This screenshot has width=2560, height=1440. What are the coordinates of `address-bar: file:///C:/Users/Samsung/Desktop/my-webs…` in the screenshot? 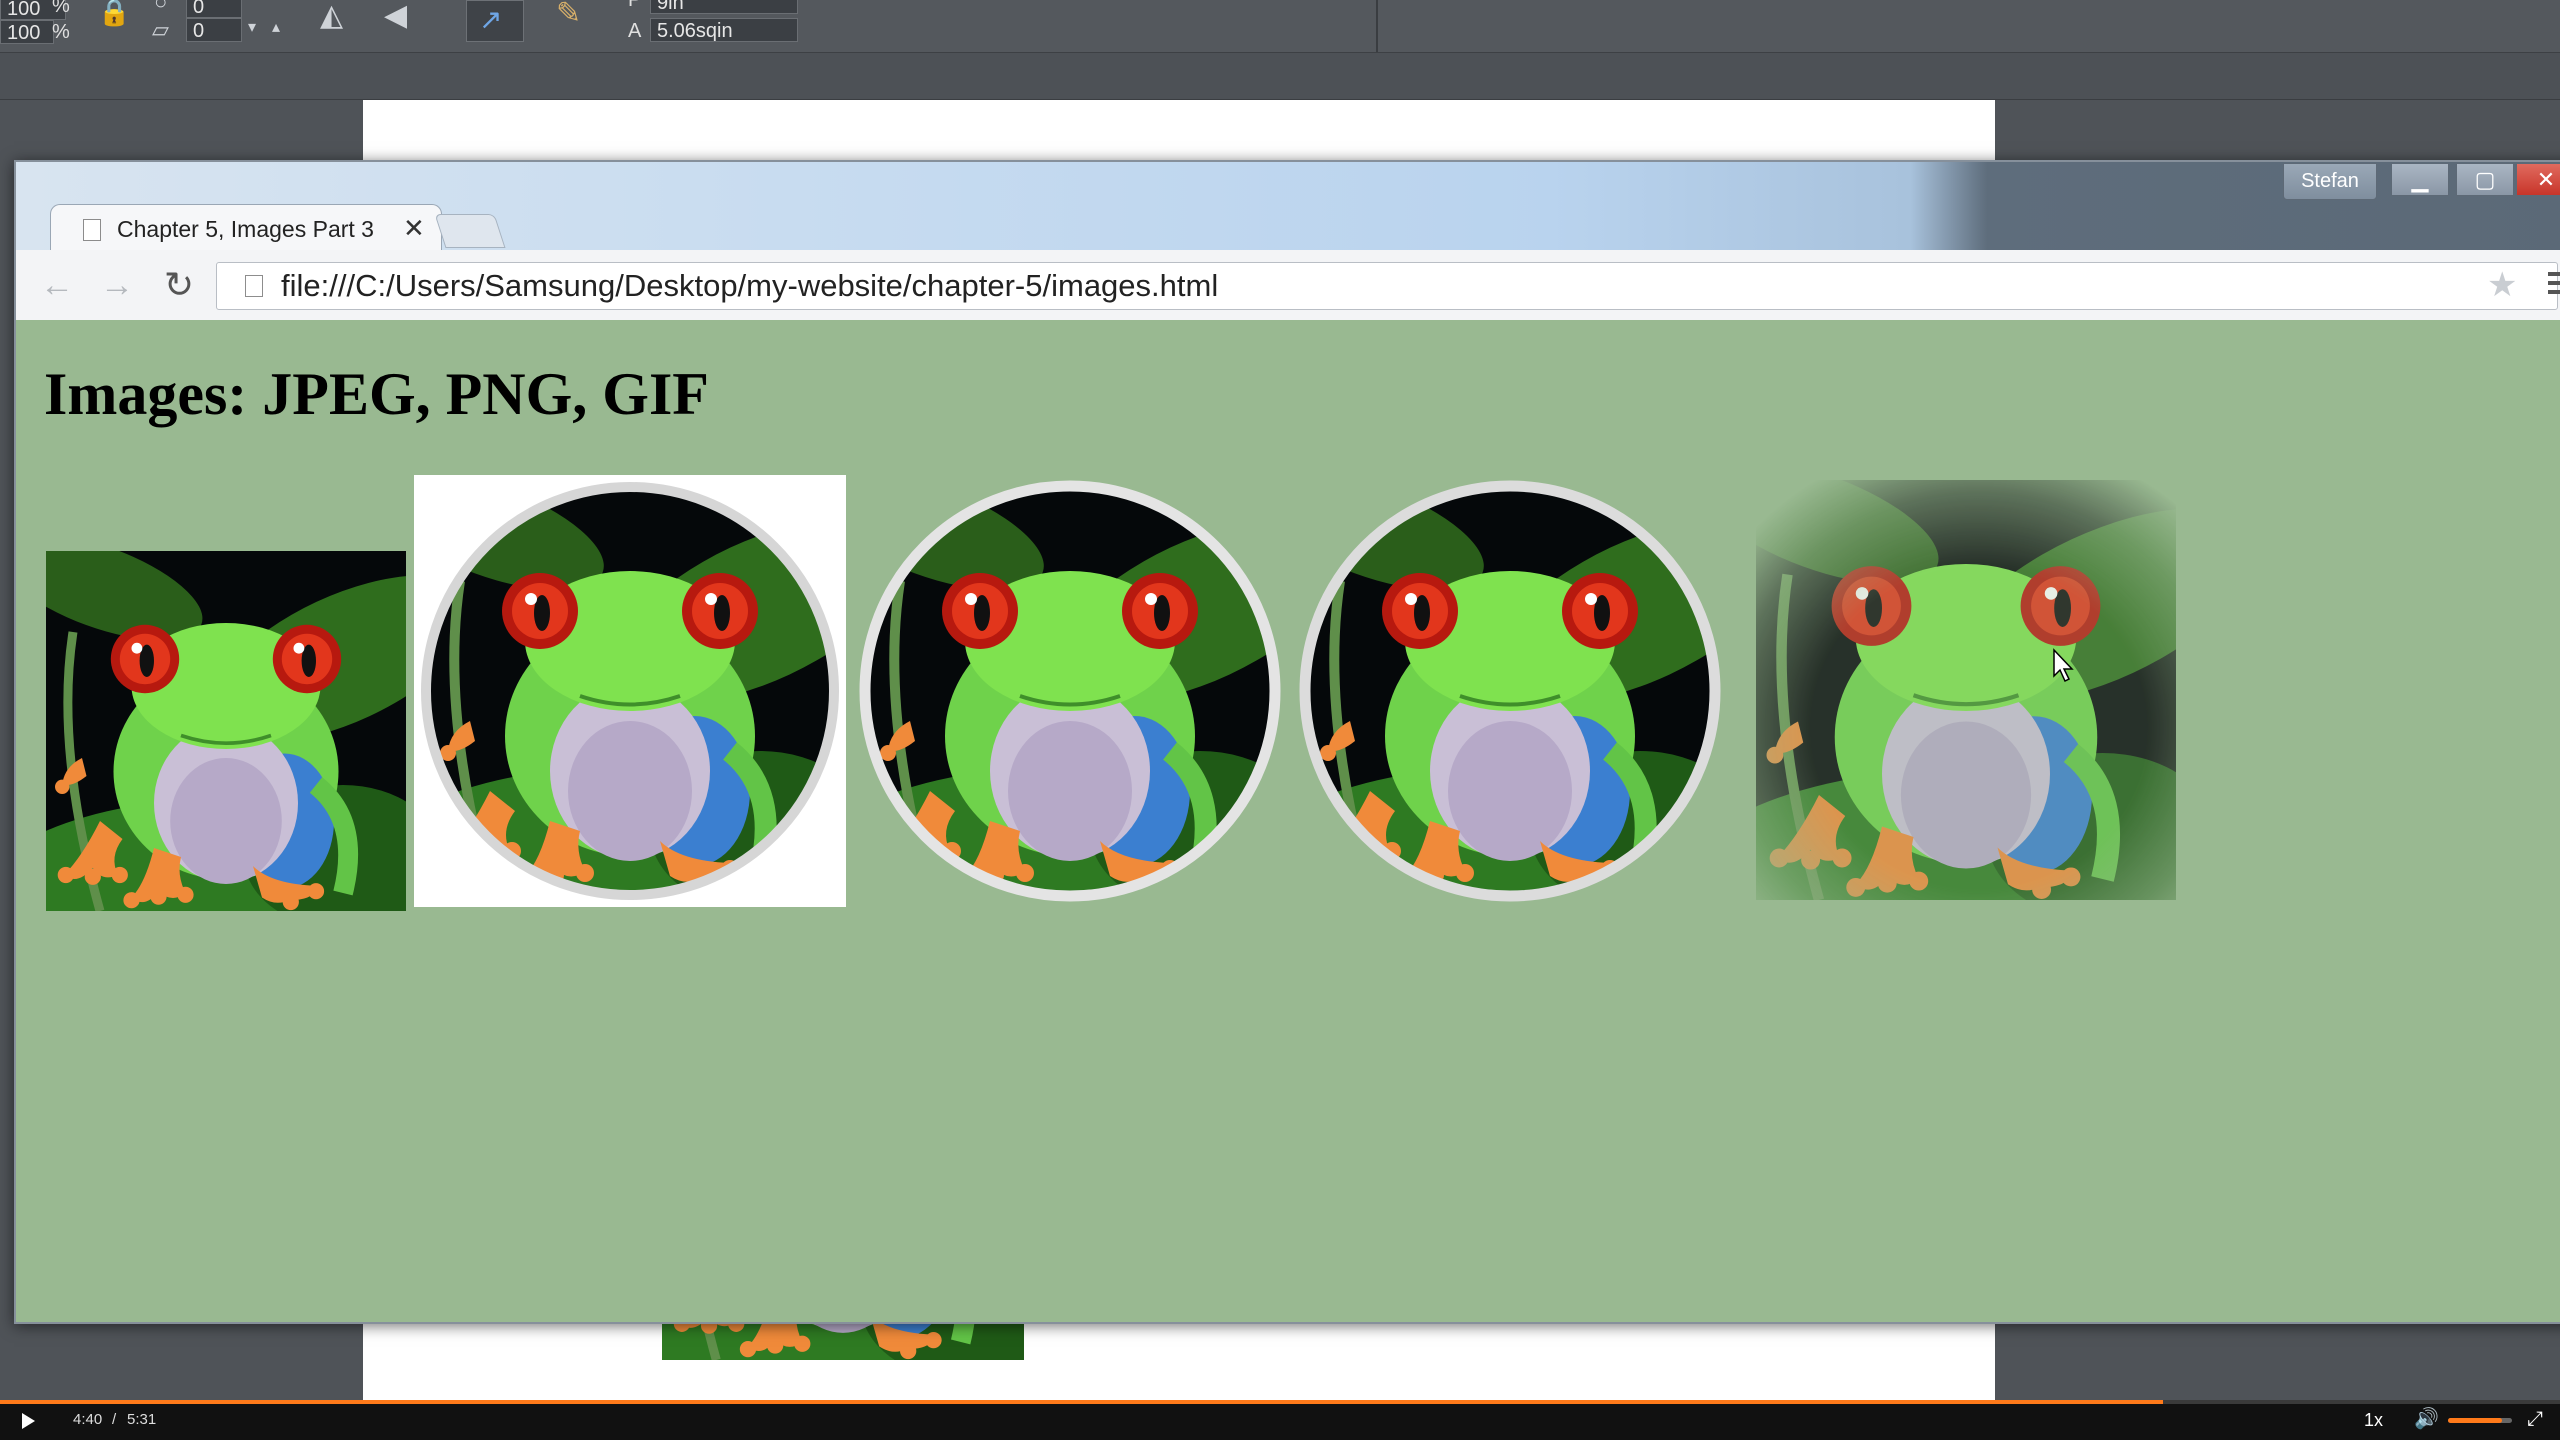 It's located at (1387, 286).